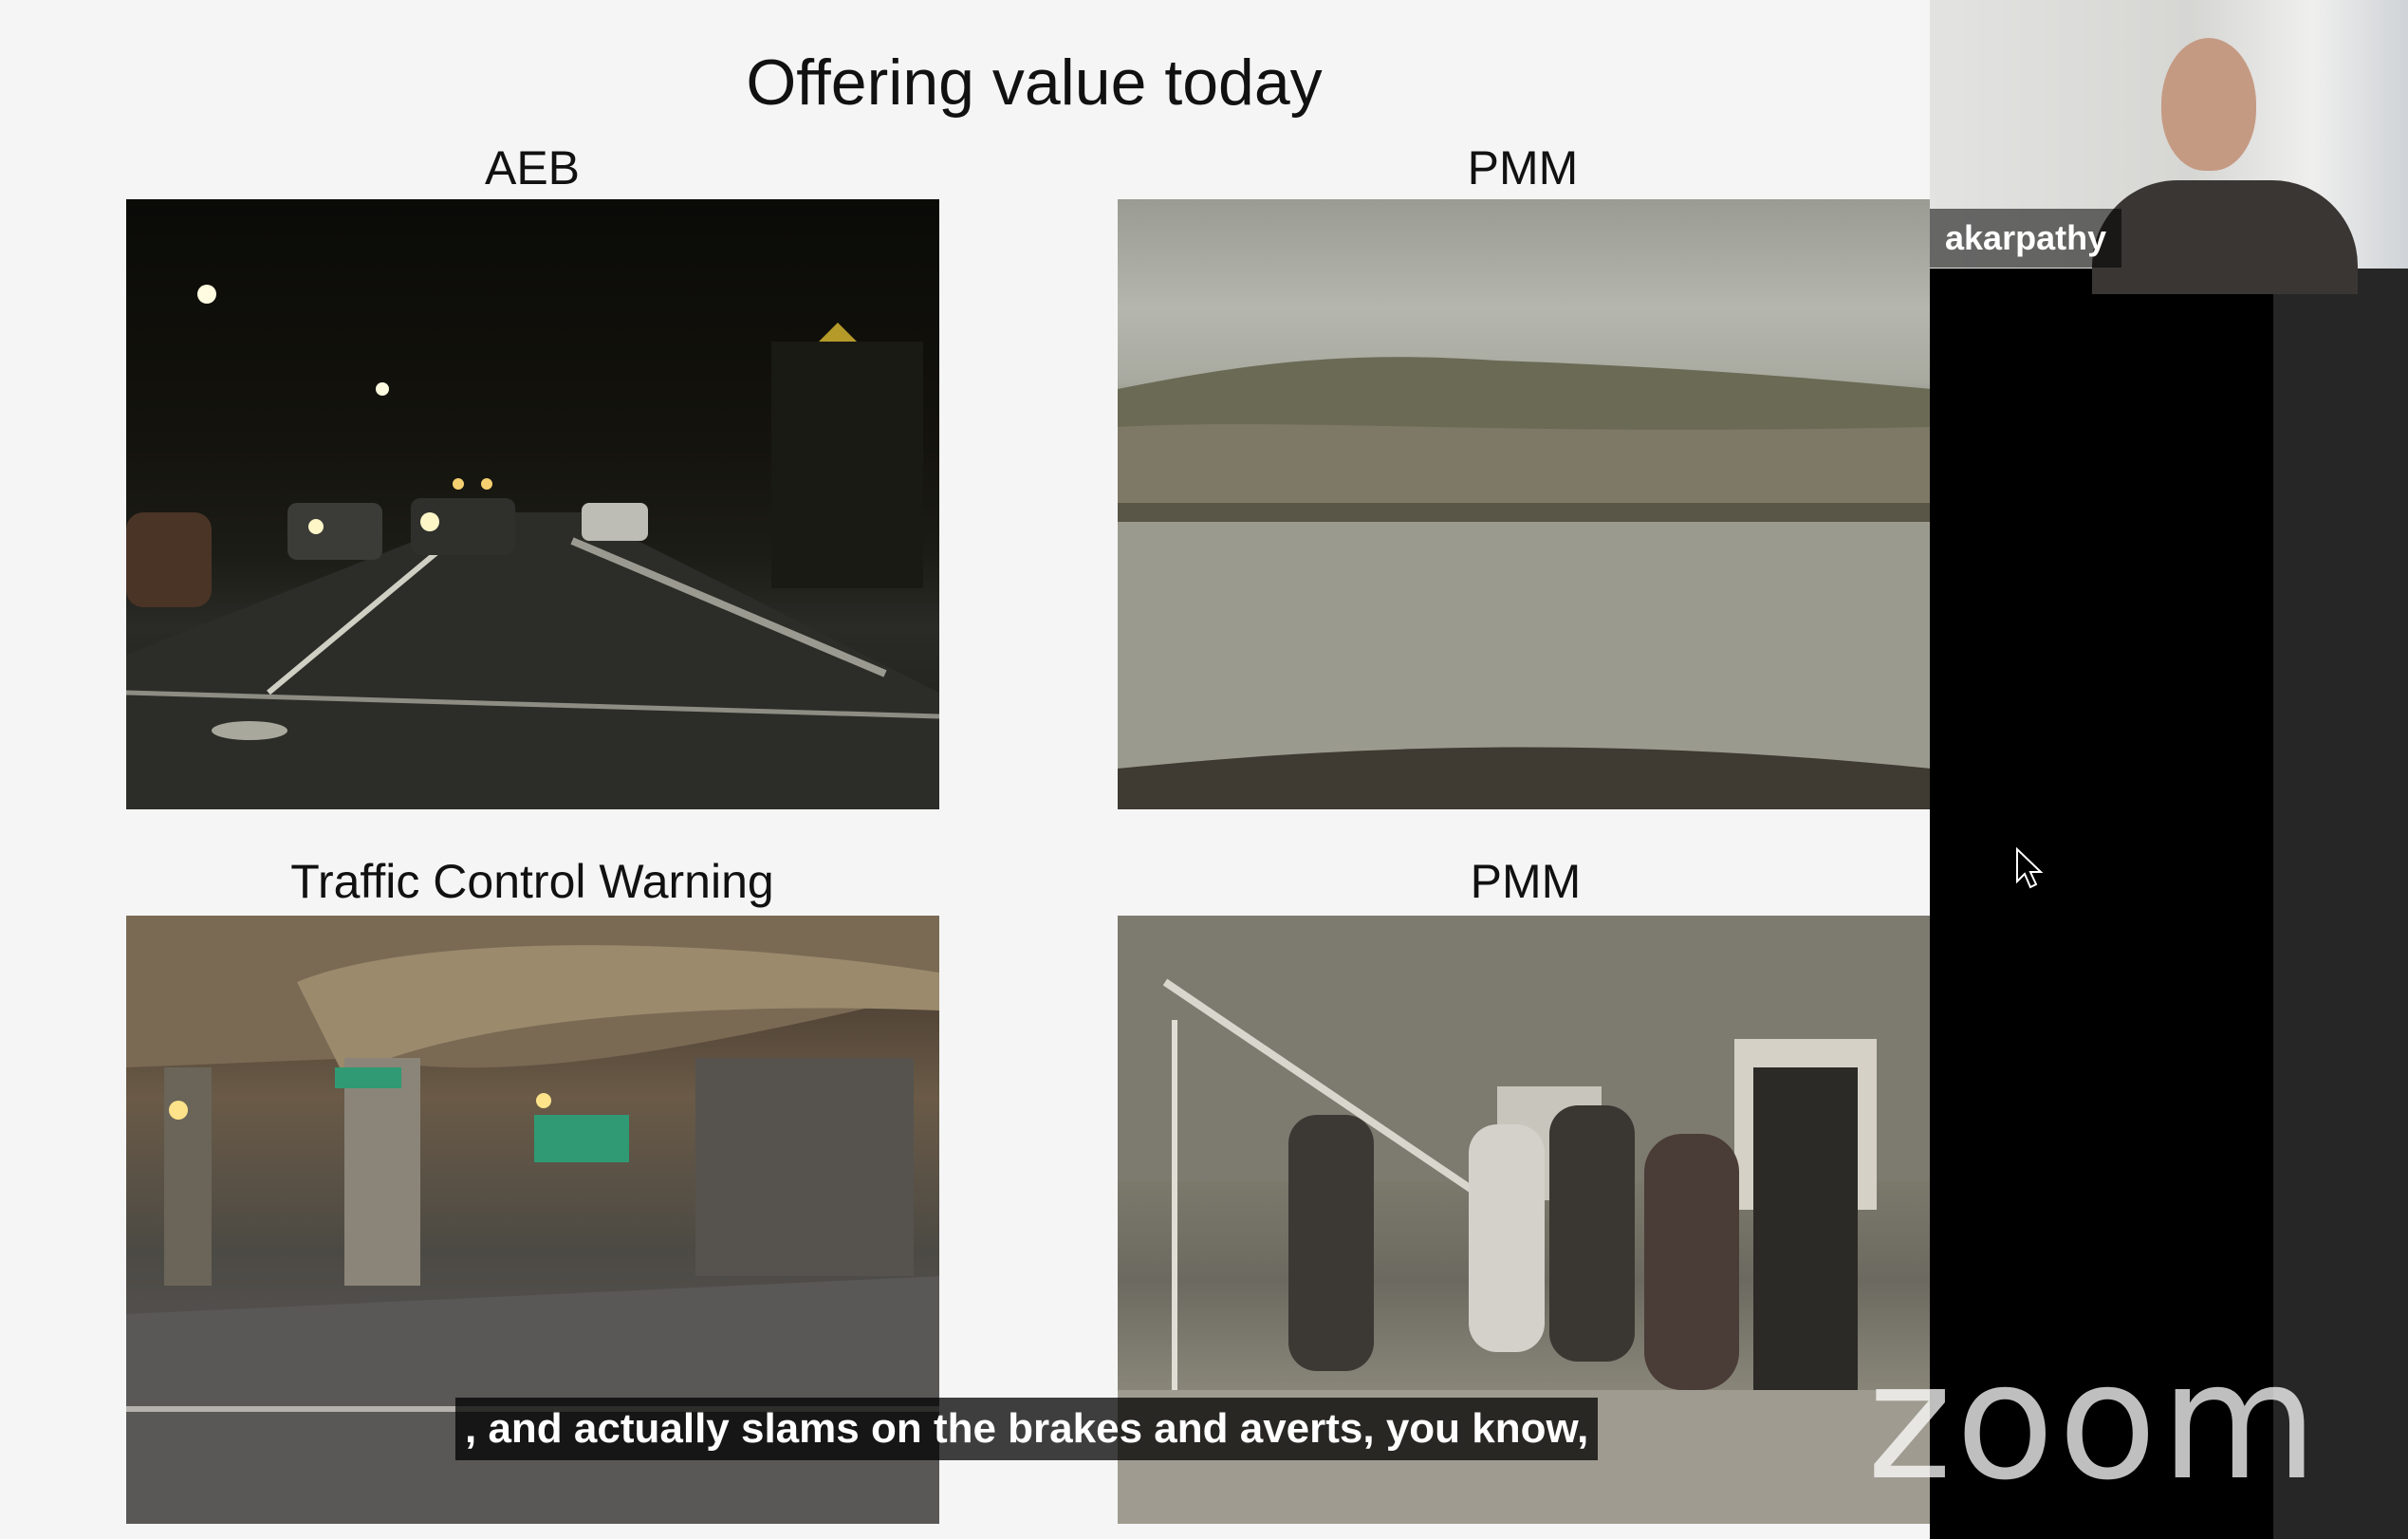  Describe the element at coordinates (2208, 105) in the screenshot. I see `participant-face` at that location.